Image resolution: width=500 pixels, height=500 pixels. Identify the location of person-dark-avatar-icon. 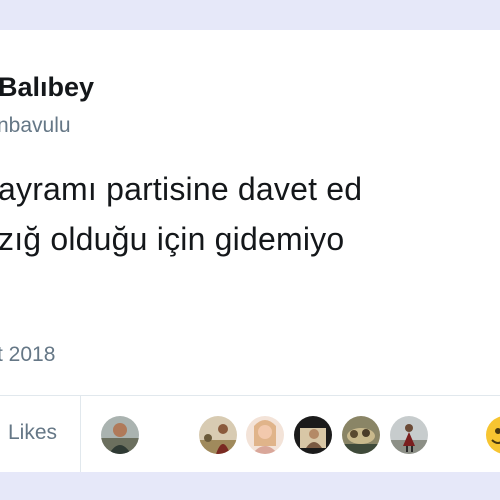
(313, 435).